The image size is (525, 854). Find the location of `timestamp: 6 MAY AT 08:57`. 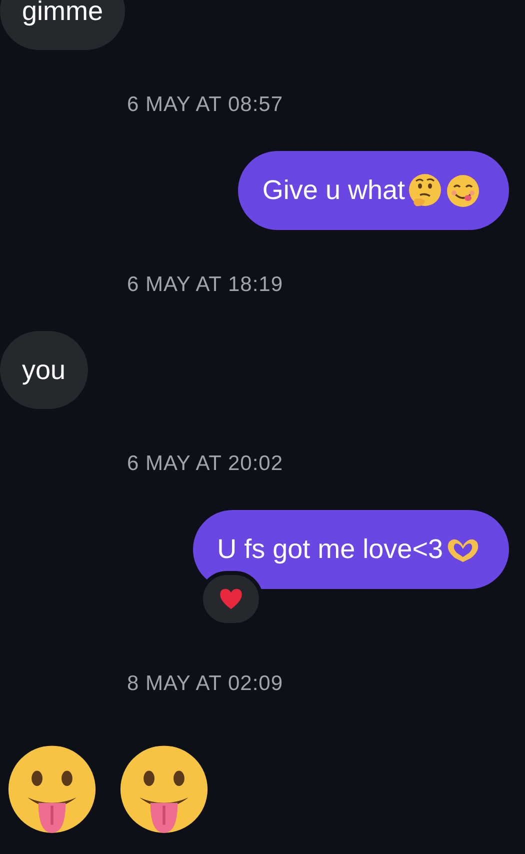

timestamp: 6 MAY AT 08:57 is located at coordinates (205, 105).